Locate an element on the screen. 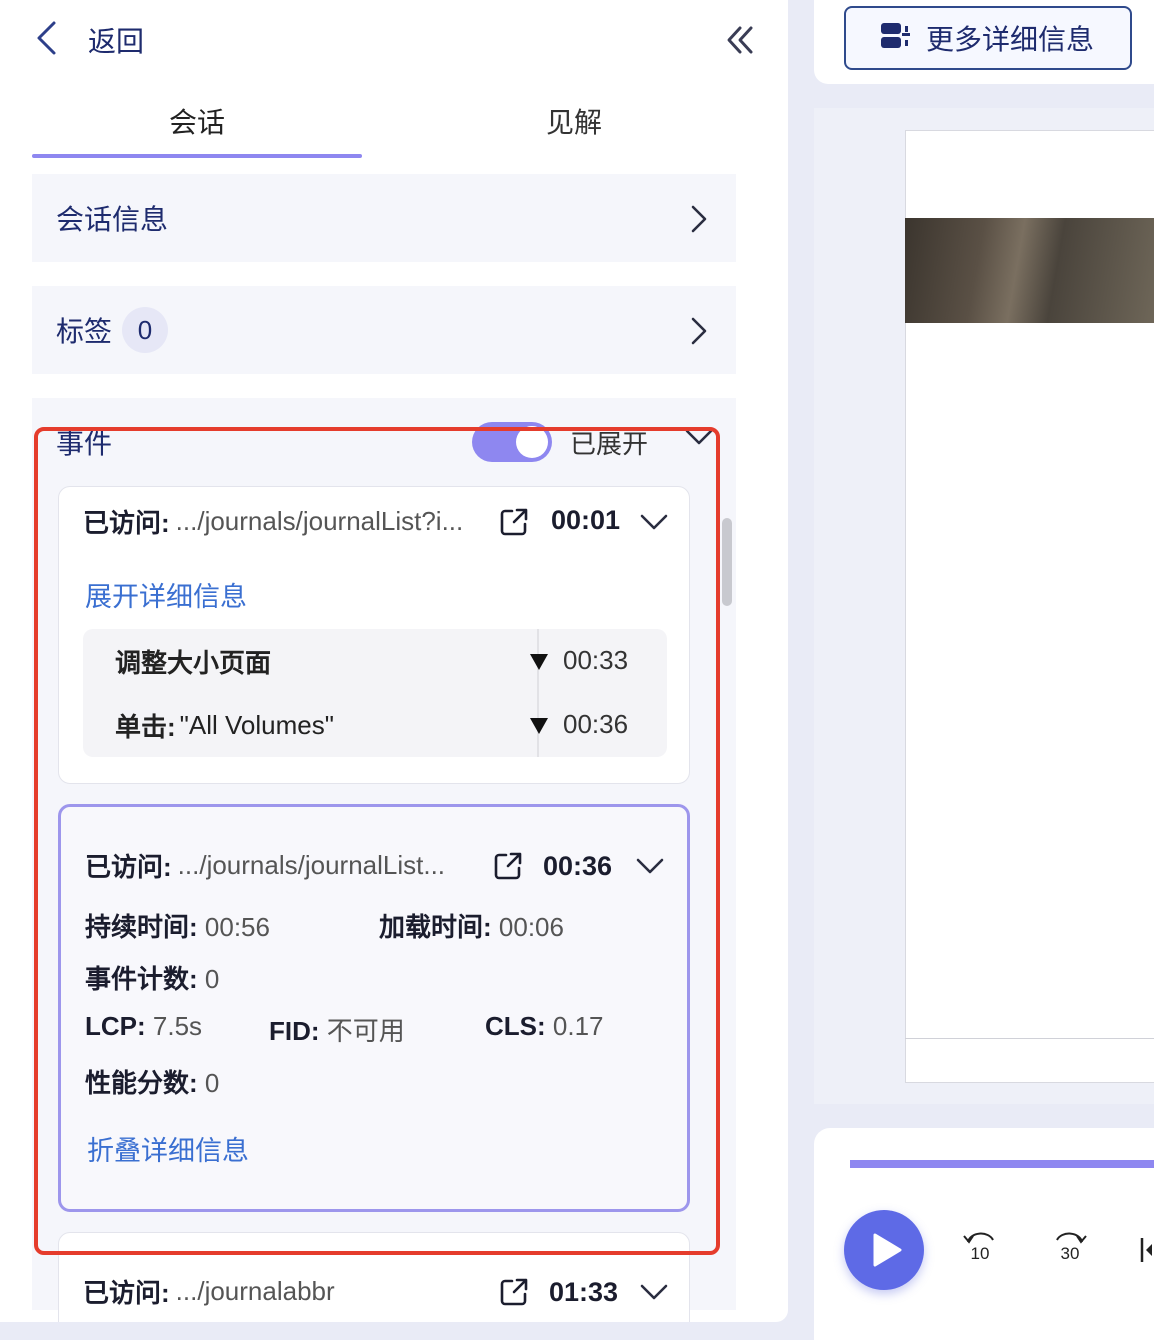 This screenshot has width=1154, height=1340. sub-event-time: 00:36 is located at coordinates (596, 724).